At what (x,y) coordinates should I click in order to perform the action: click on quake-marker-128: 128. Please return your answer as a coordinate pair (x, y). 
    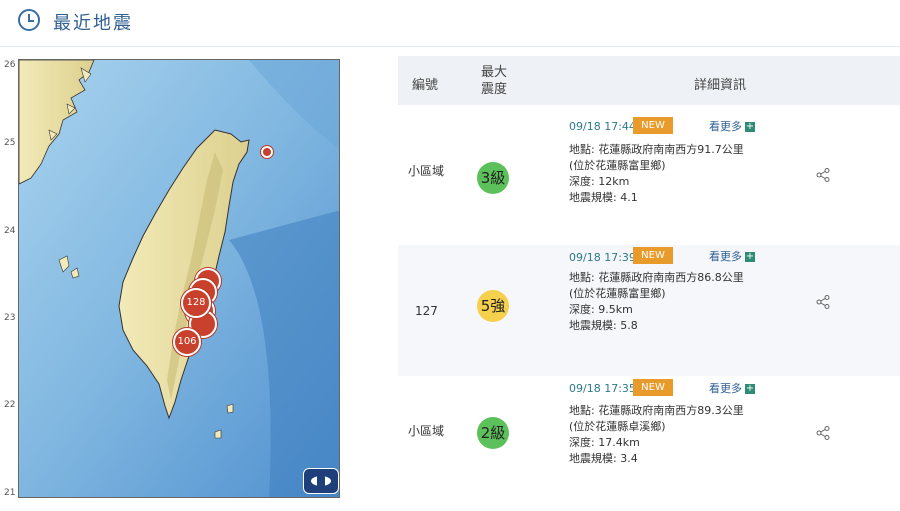
    Looking at the image, I should click on (196, 303).